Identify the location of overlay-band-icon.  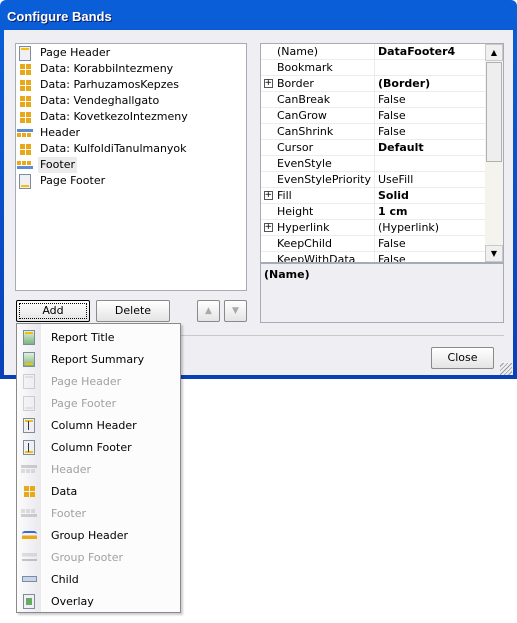
(29, 601).